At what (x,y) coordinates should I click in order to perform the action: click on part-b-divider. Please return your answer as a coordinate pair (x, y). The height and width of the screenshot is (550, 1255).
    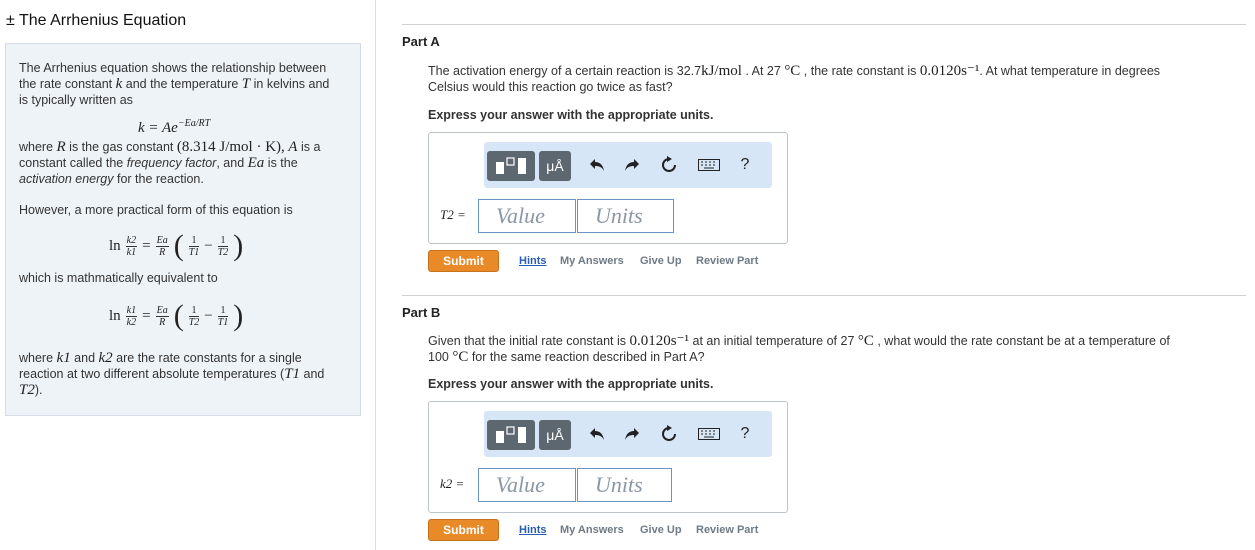
    Looking at the image, I should click on (824, 295).